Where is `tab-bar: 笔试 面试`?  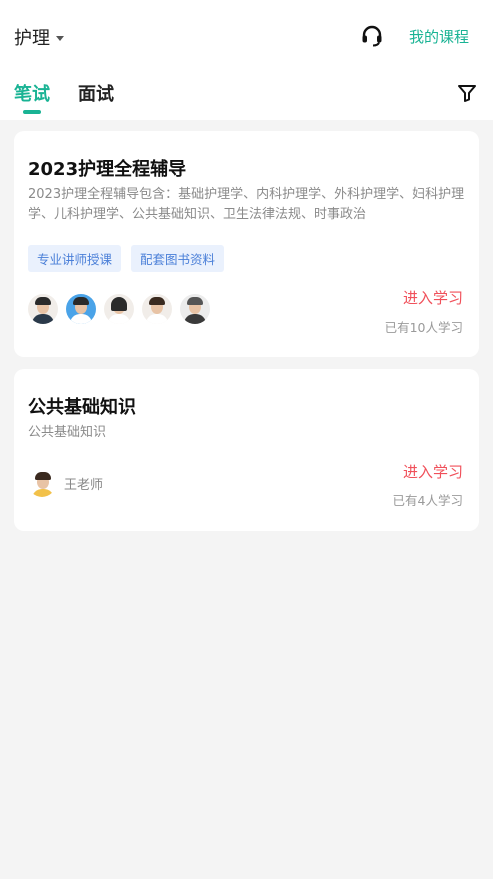 tab-bar: 笔试 面试 is located at coordinates (246, 100).